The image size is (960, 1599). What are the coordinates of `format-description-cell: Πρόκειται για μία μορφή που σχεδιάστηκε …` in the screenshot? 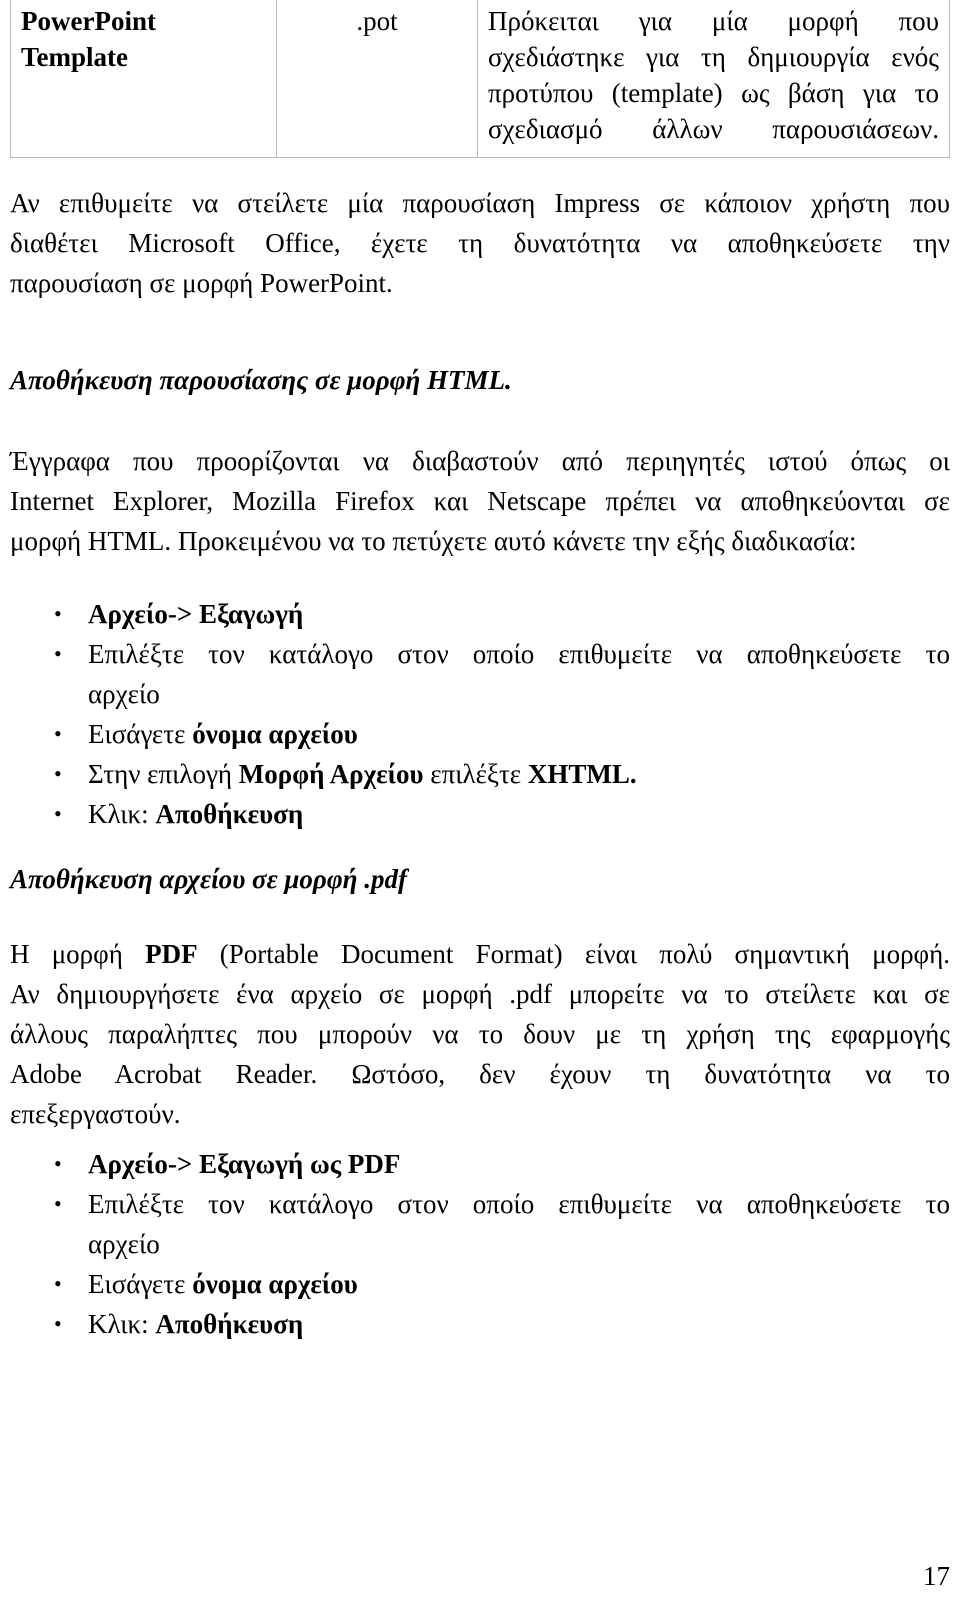 It's located at (713, 79).